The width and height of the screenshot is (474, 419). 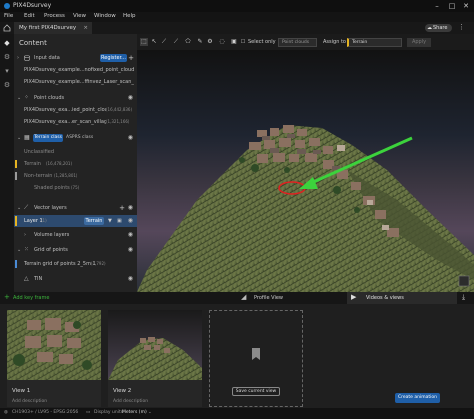 What do you see at coordinates (66, 175) in the screenshot?
I see `class-count: (1,285,801)` at bounding box center [66, 175].